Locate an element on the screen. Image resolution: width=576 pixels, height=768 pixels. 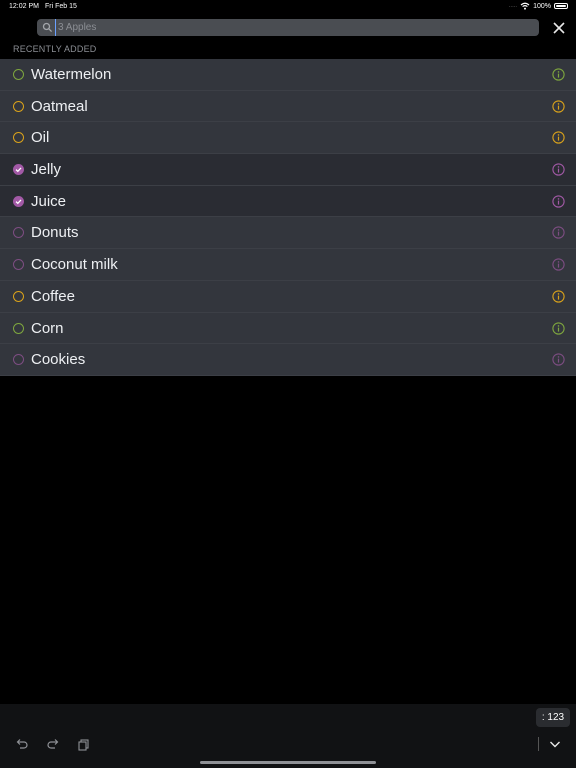
list-item: Coconut milk is located at coordinates (288, 265).